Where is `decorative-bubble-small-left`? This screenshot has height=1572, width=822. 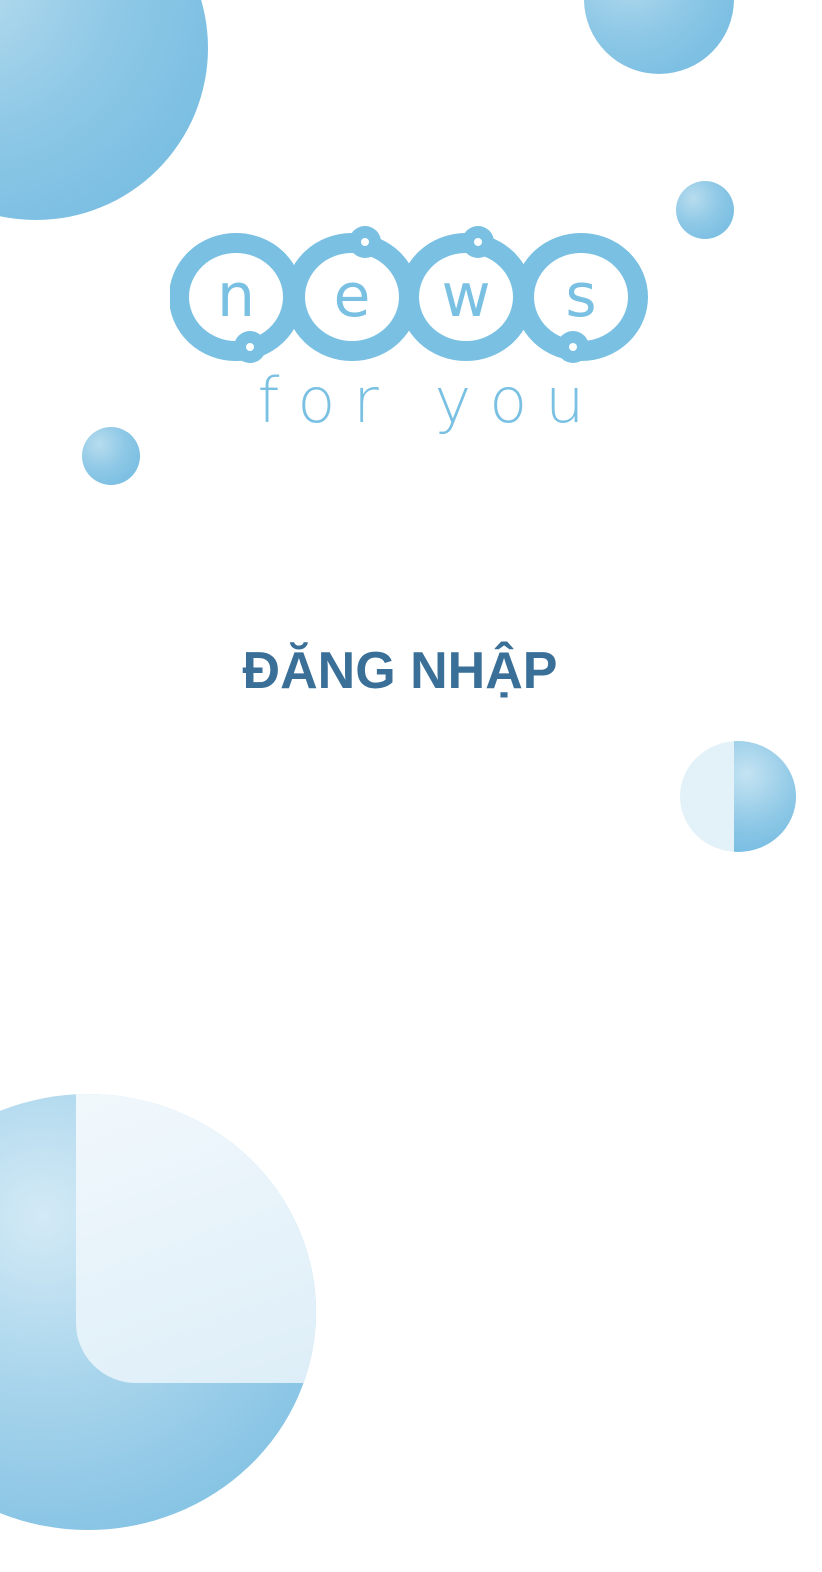
decorative-bubble-small-left is located at coordinates (111, 456).